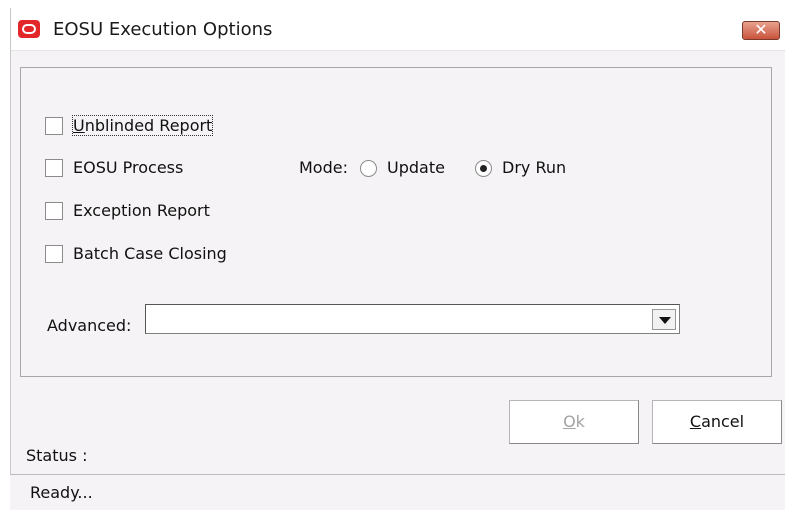  What do you see at coordinates (534, 167) in the screenshot?
I see `dry-run-label: Dry Run` at bounding box center [534, 167].